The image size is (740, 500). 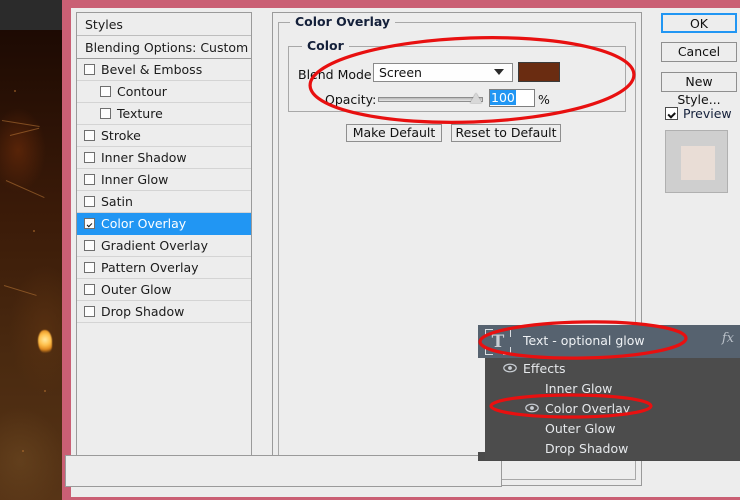 What do you see at coordinates (539, 72) in the screenshot?
I see `color-swatch` at bounding box center [539, 72].